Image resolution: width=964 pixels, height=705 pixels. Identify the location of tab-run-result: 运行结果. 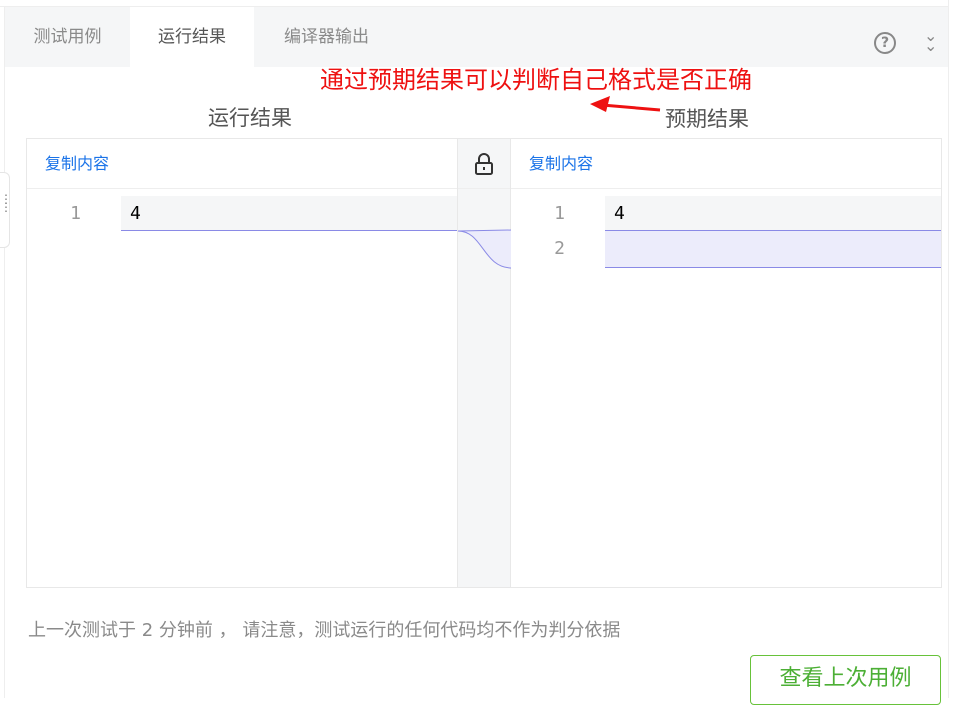
(192, 37).